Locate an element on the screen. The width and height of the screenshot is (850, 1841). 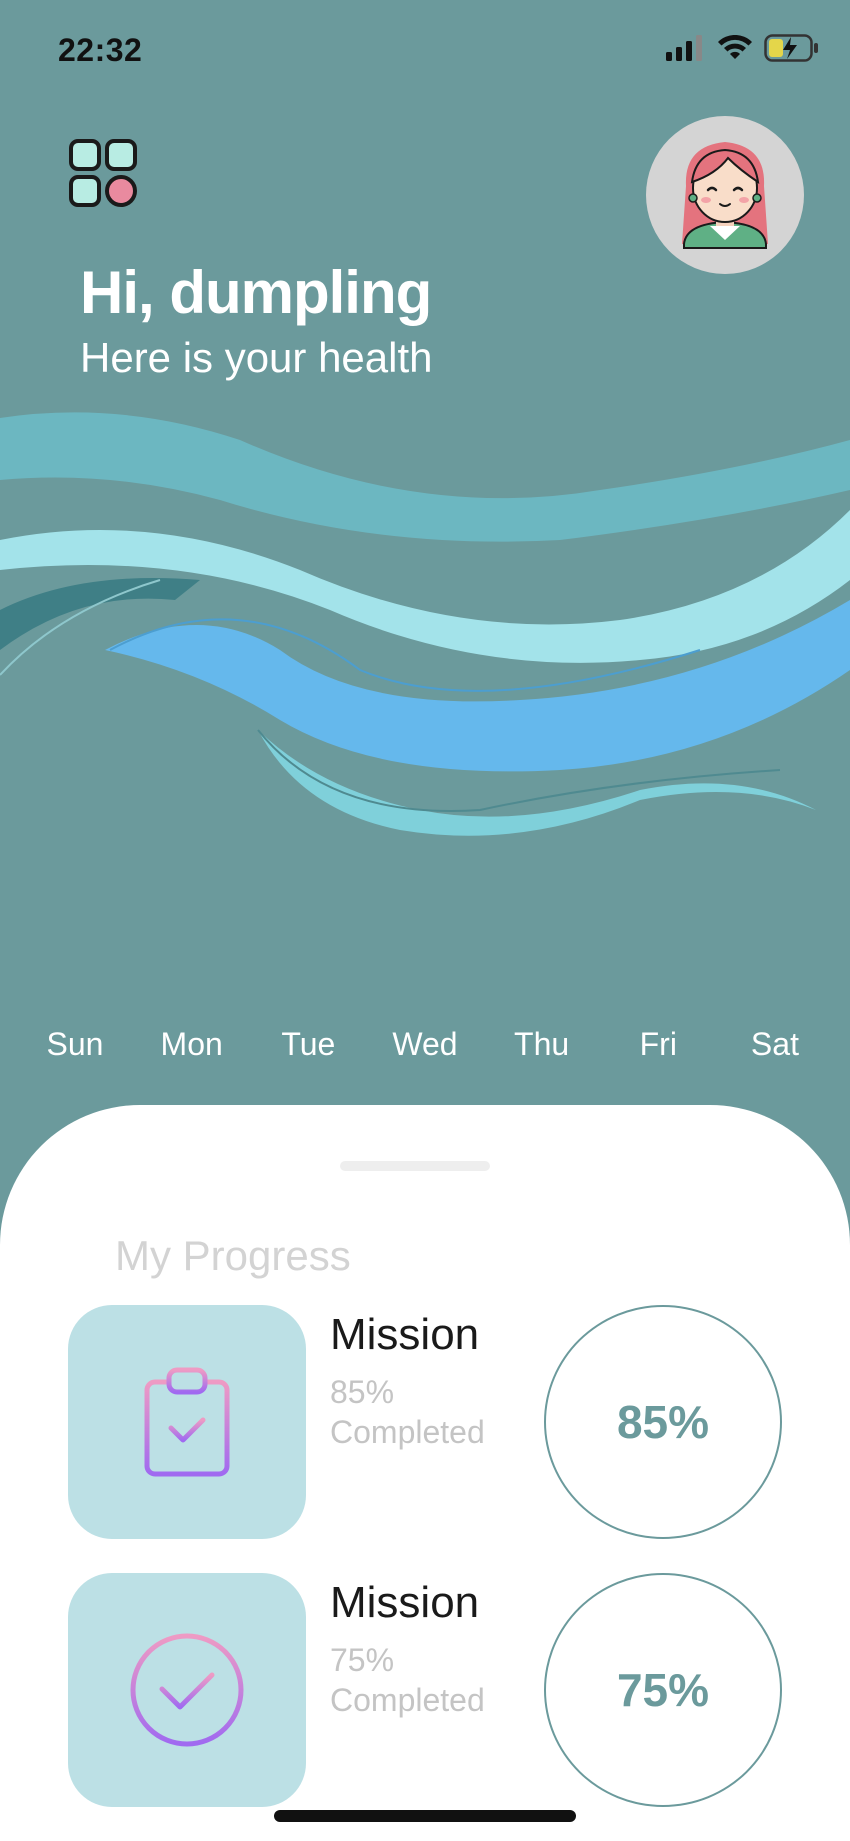
greeting-subtitle: Here is your health is located at coordinates (256, 357).